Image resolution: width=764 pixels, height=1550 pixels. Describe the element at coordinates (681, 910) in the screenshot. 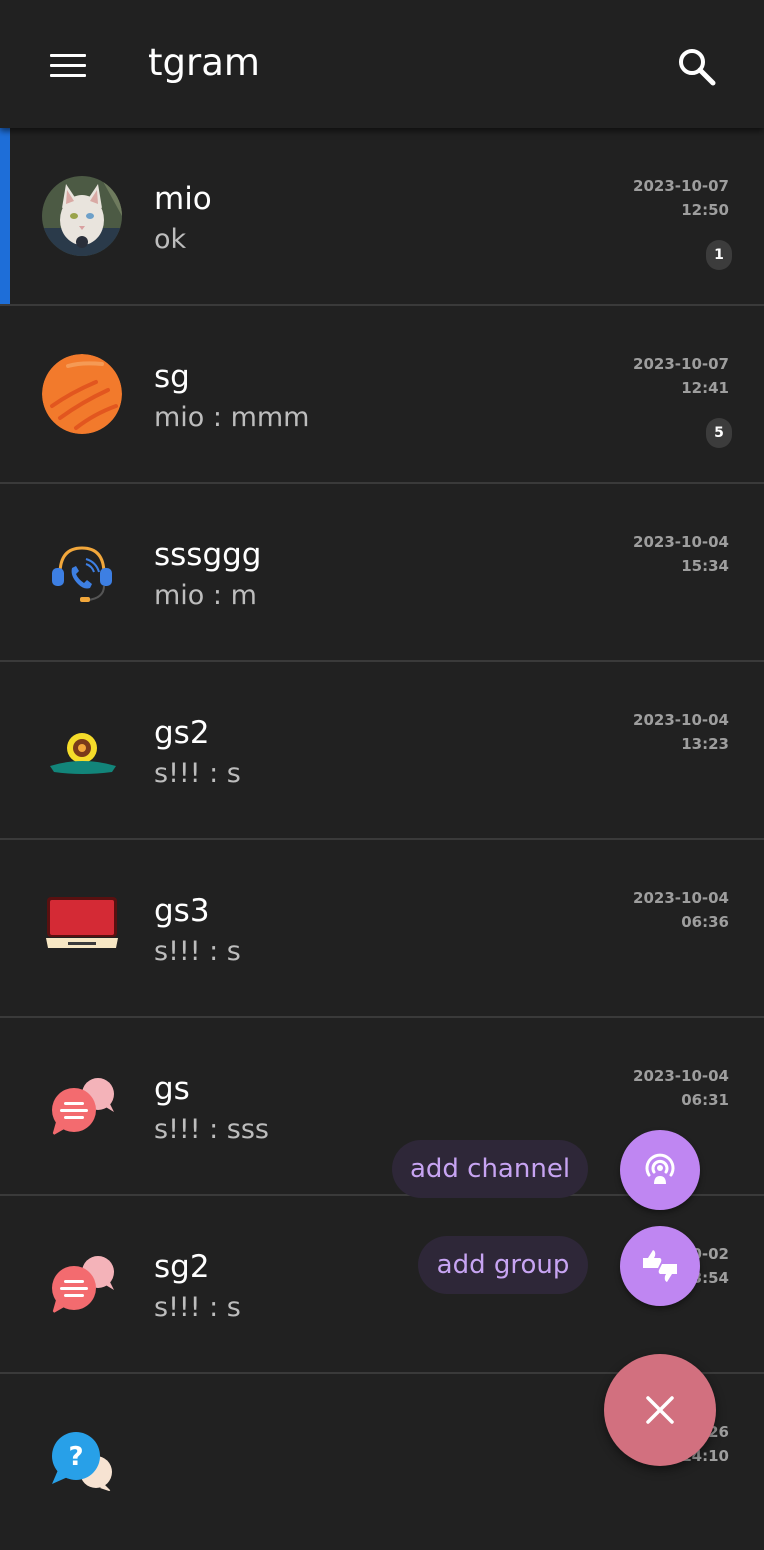

I see `chat-timestamp: 2023-10-04 06:36` at that location.